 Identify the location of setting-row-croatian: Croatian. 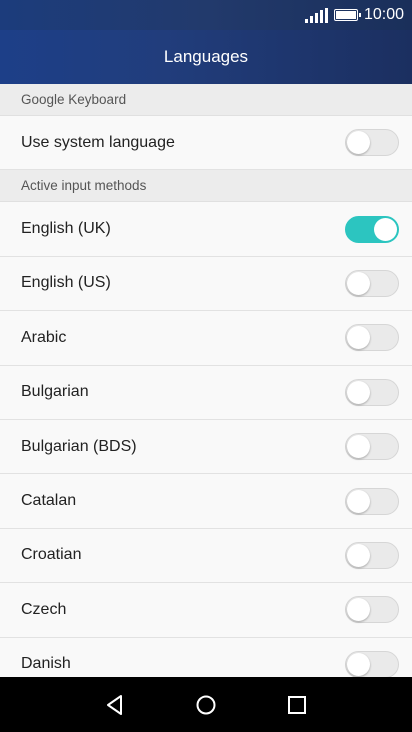
(206, 556).